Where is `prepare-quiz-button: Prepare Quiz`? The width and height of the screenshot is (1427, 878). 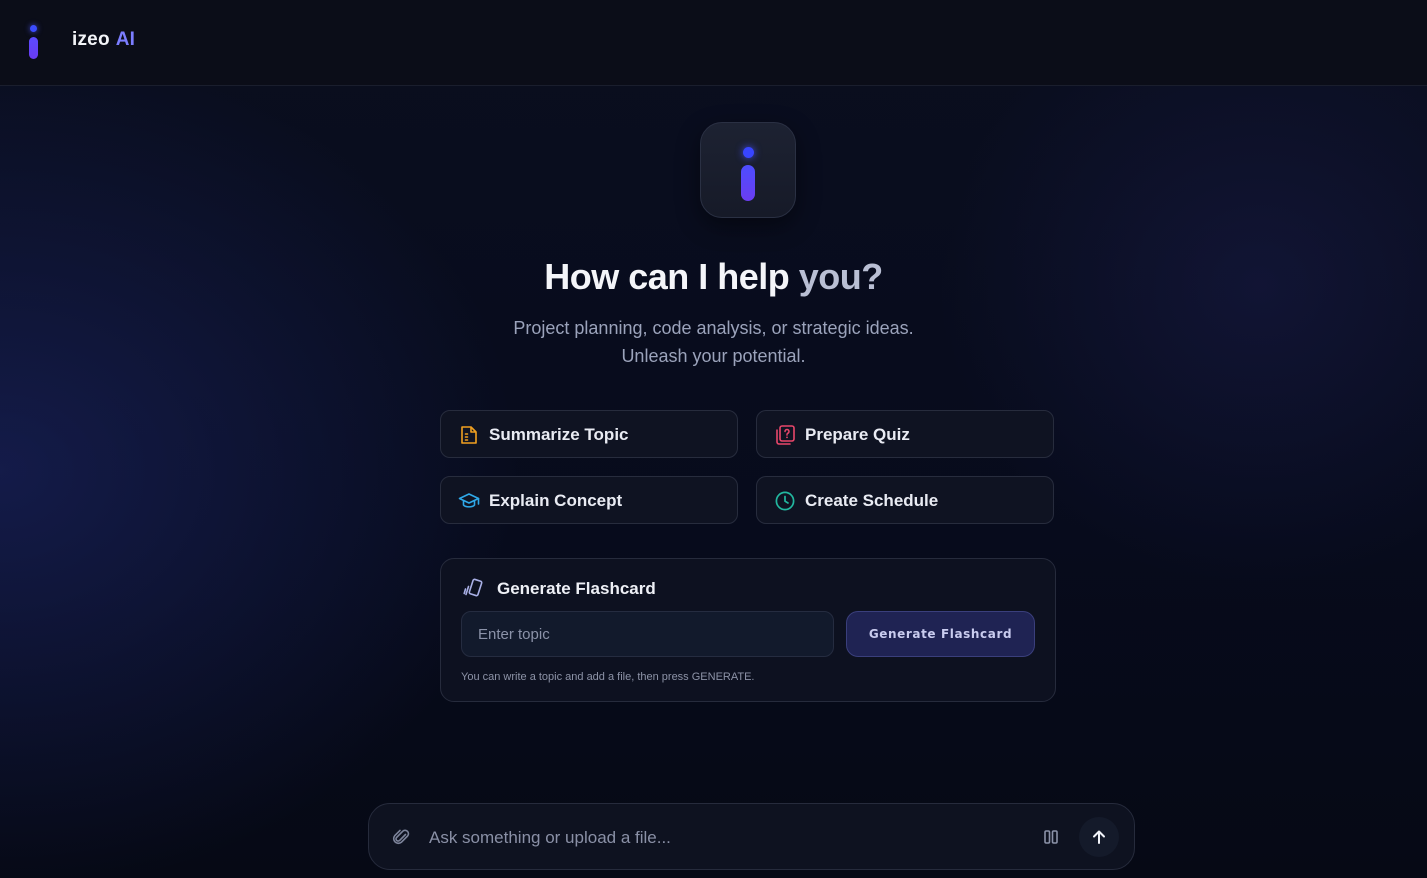
prepare-quiz-button: Prepare Quiz is located at coordinates (905, 434).